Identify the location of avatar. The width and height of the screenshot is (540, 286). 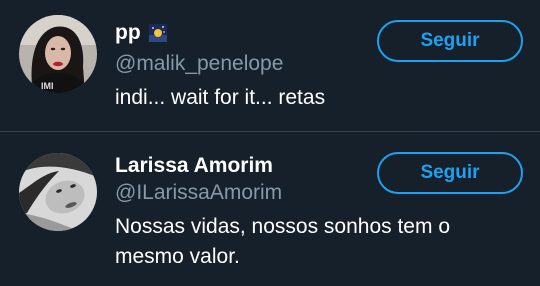
(58, 192).